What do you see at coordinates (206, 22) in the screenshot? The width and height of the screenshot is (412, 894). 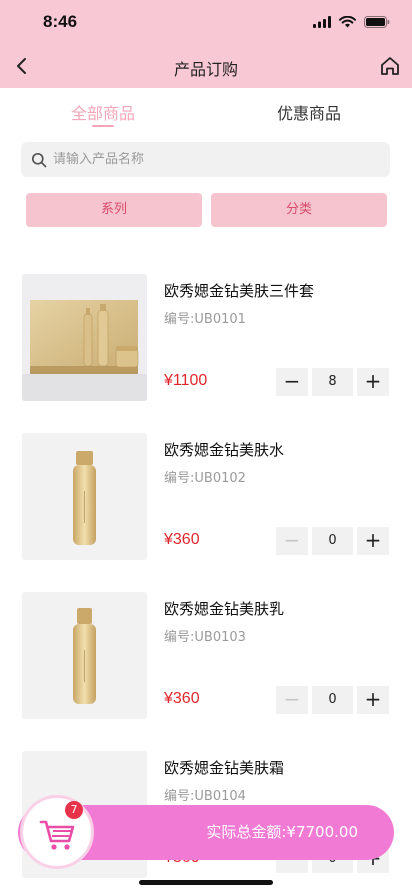 I see `status-bar: 8:46` at bounding box center [206, 22].